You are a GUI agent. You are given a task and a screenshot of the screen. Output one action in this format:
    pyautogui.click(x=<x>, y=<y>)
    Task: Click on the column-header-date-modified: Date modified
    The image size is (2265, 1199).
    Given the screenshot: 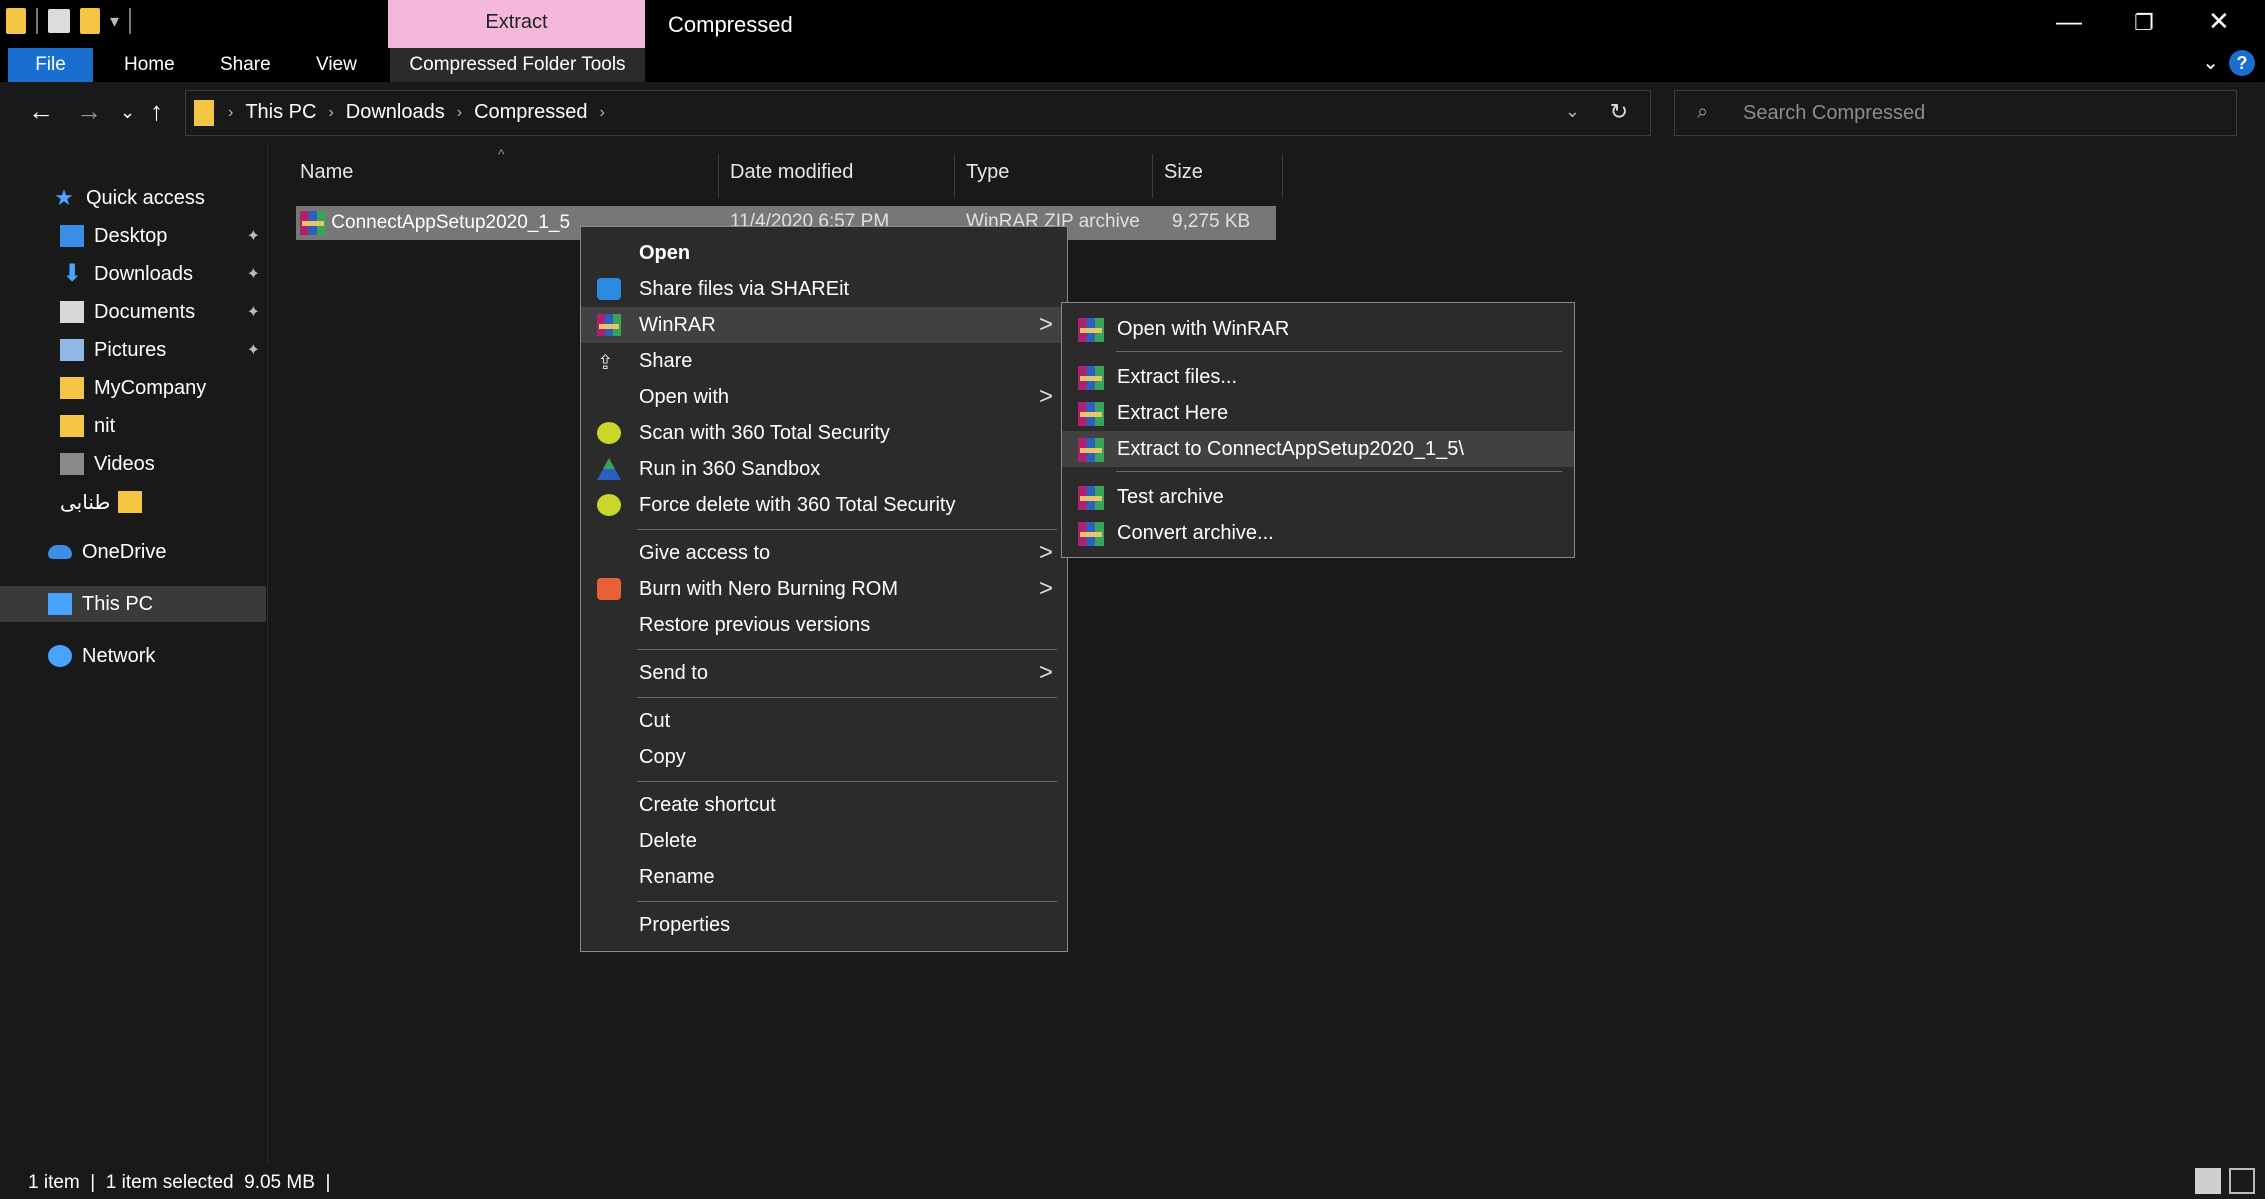 What is the action you would take?
    pyautogui.click(x=791, y=172)
    